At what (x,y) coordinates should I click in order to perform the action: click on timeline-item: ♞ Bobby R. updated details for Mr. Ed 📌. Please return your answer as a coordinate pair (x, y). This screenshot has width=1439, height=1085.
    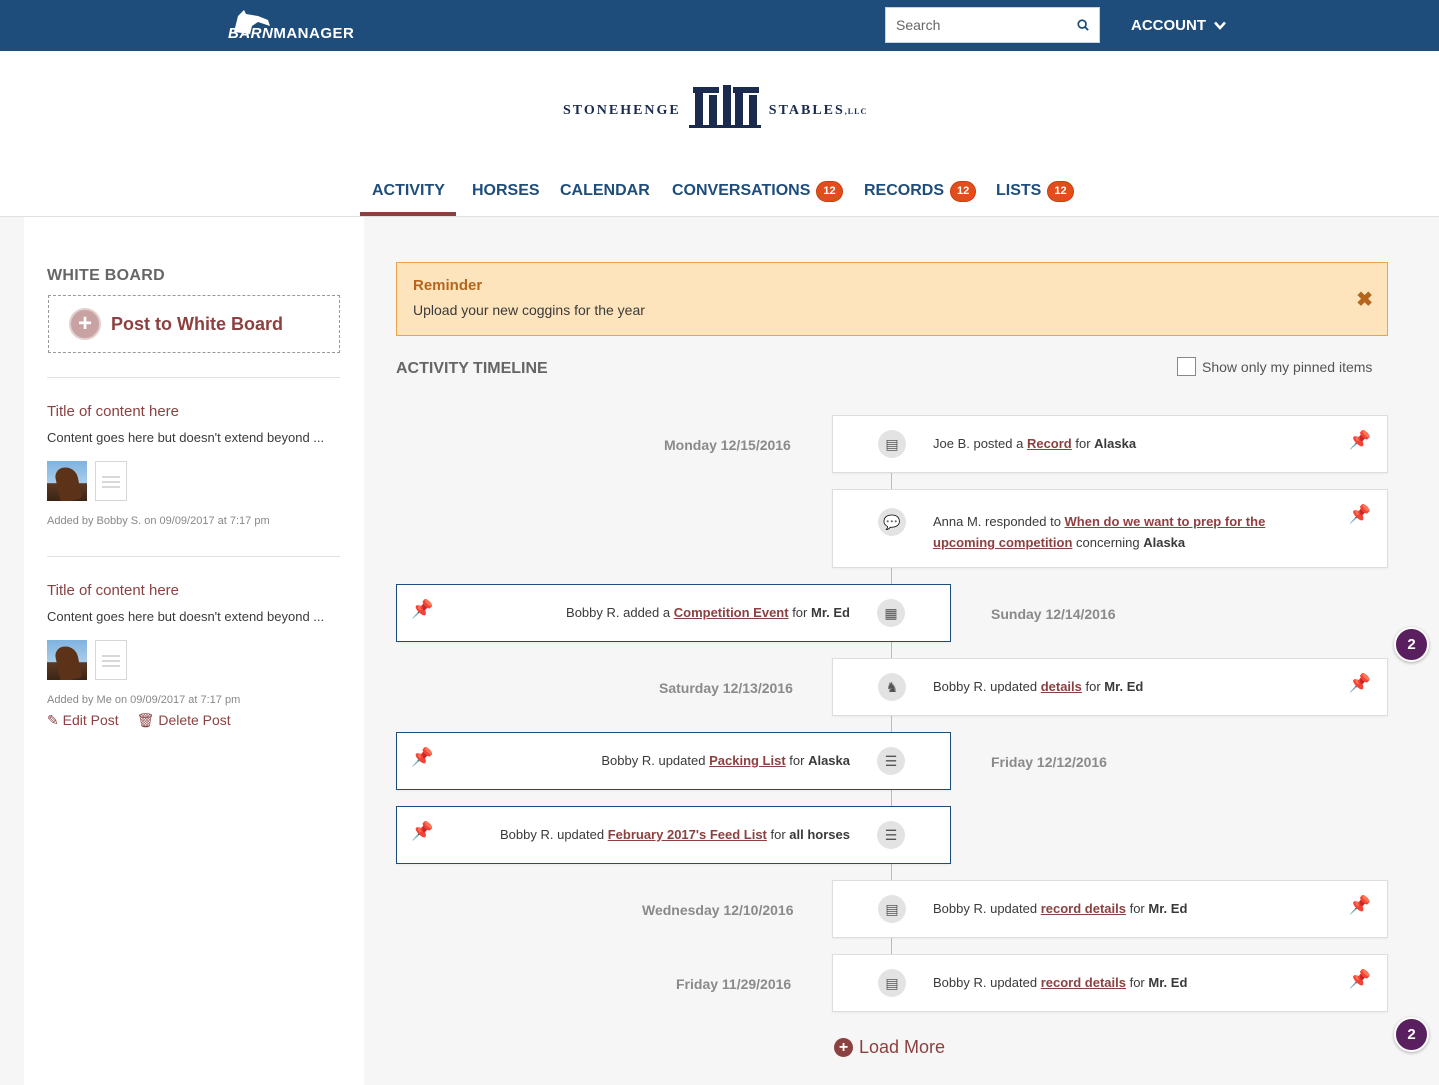
    Looking at the image, I should click on (1110, 687).